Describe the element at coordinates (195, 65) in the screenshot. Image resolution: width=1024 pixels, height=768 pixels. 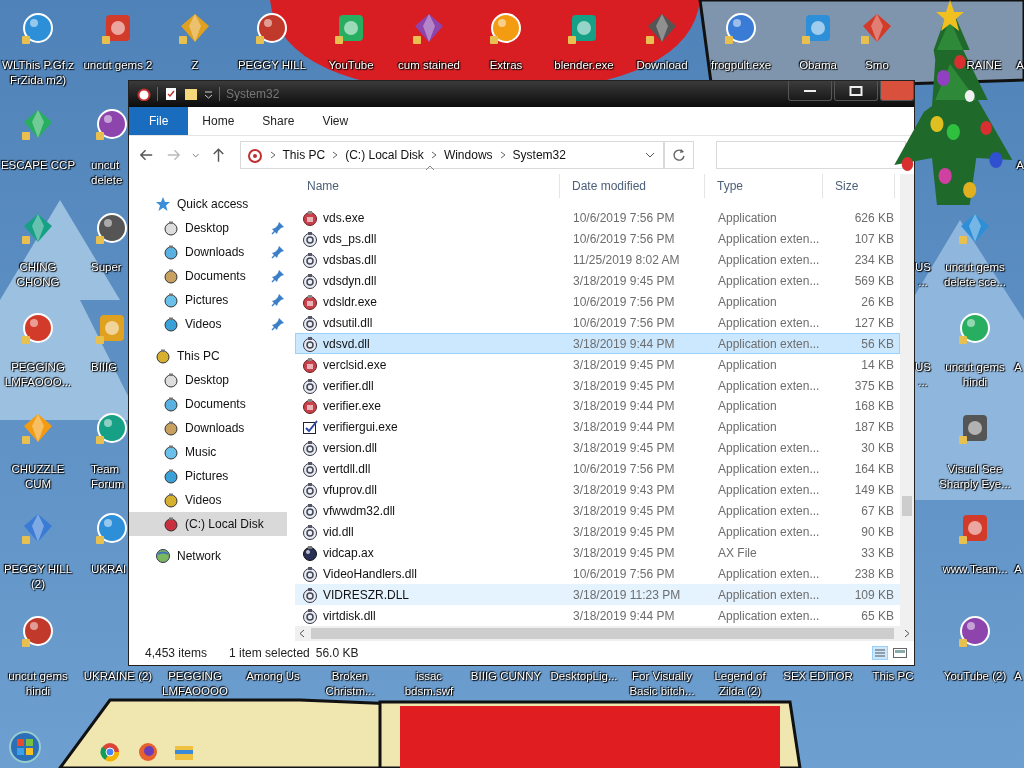
I see `icon-label: Z` at that location.